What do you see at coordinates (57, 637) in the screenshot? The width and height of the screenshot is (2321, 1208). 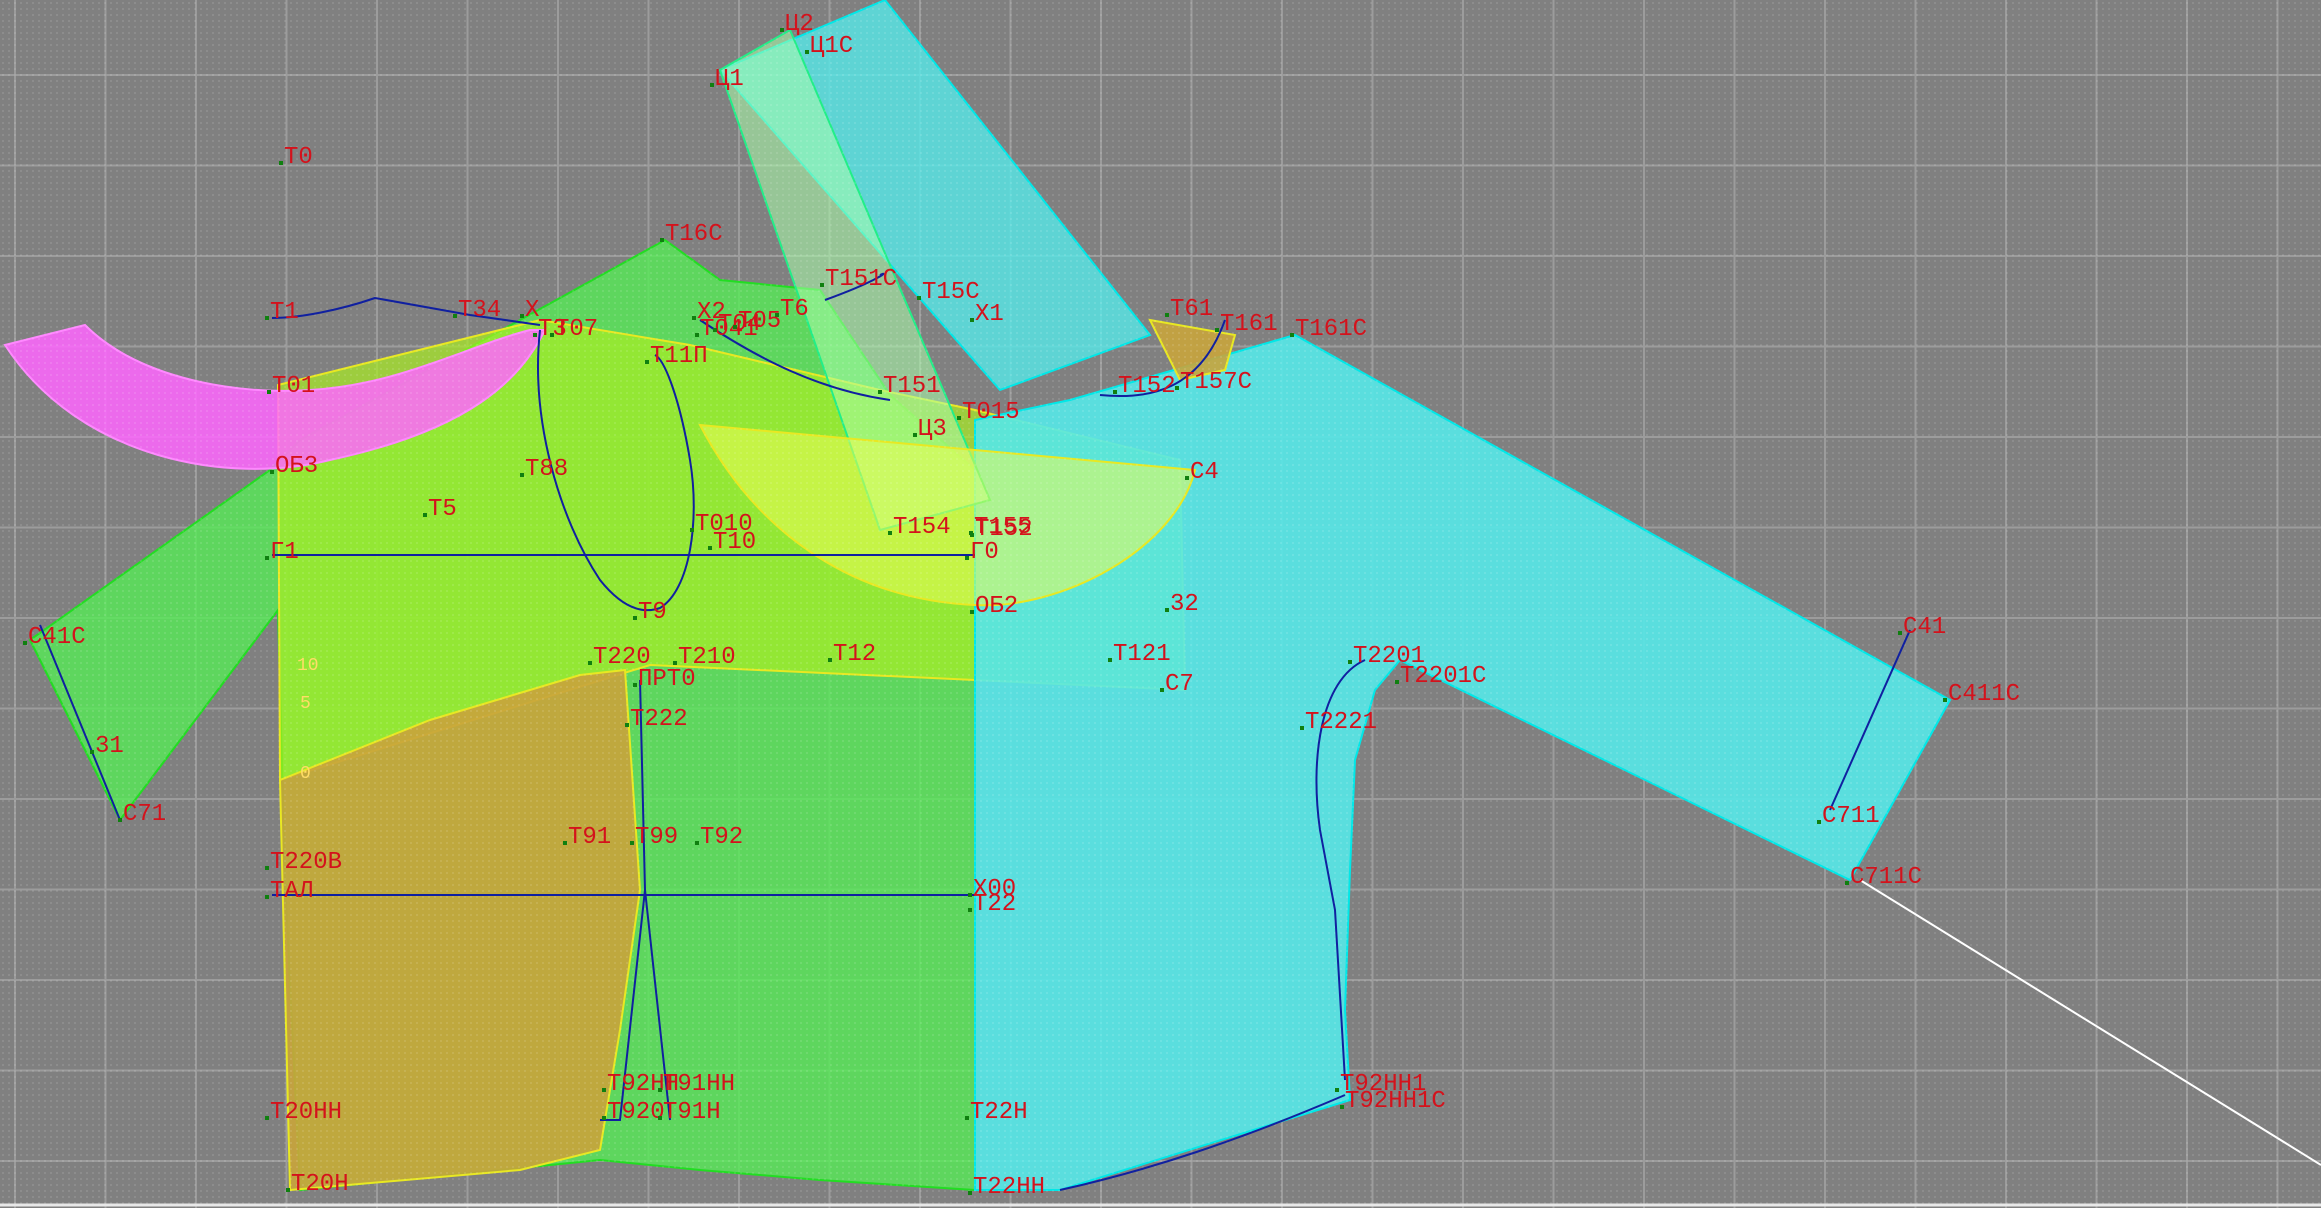 I see `point-label: С41С` at bounding box center [57, 637].